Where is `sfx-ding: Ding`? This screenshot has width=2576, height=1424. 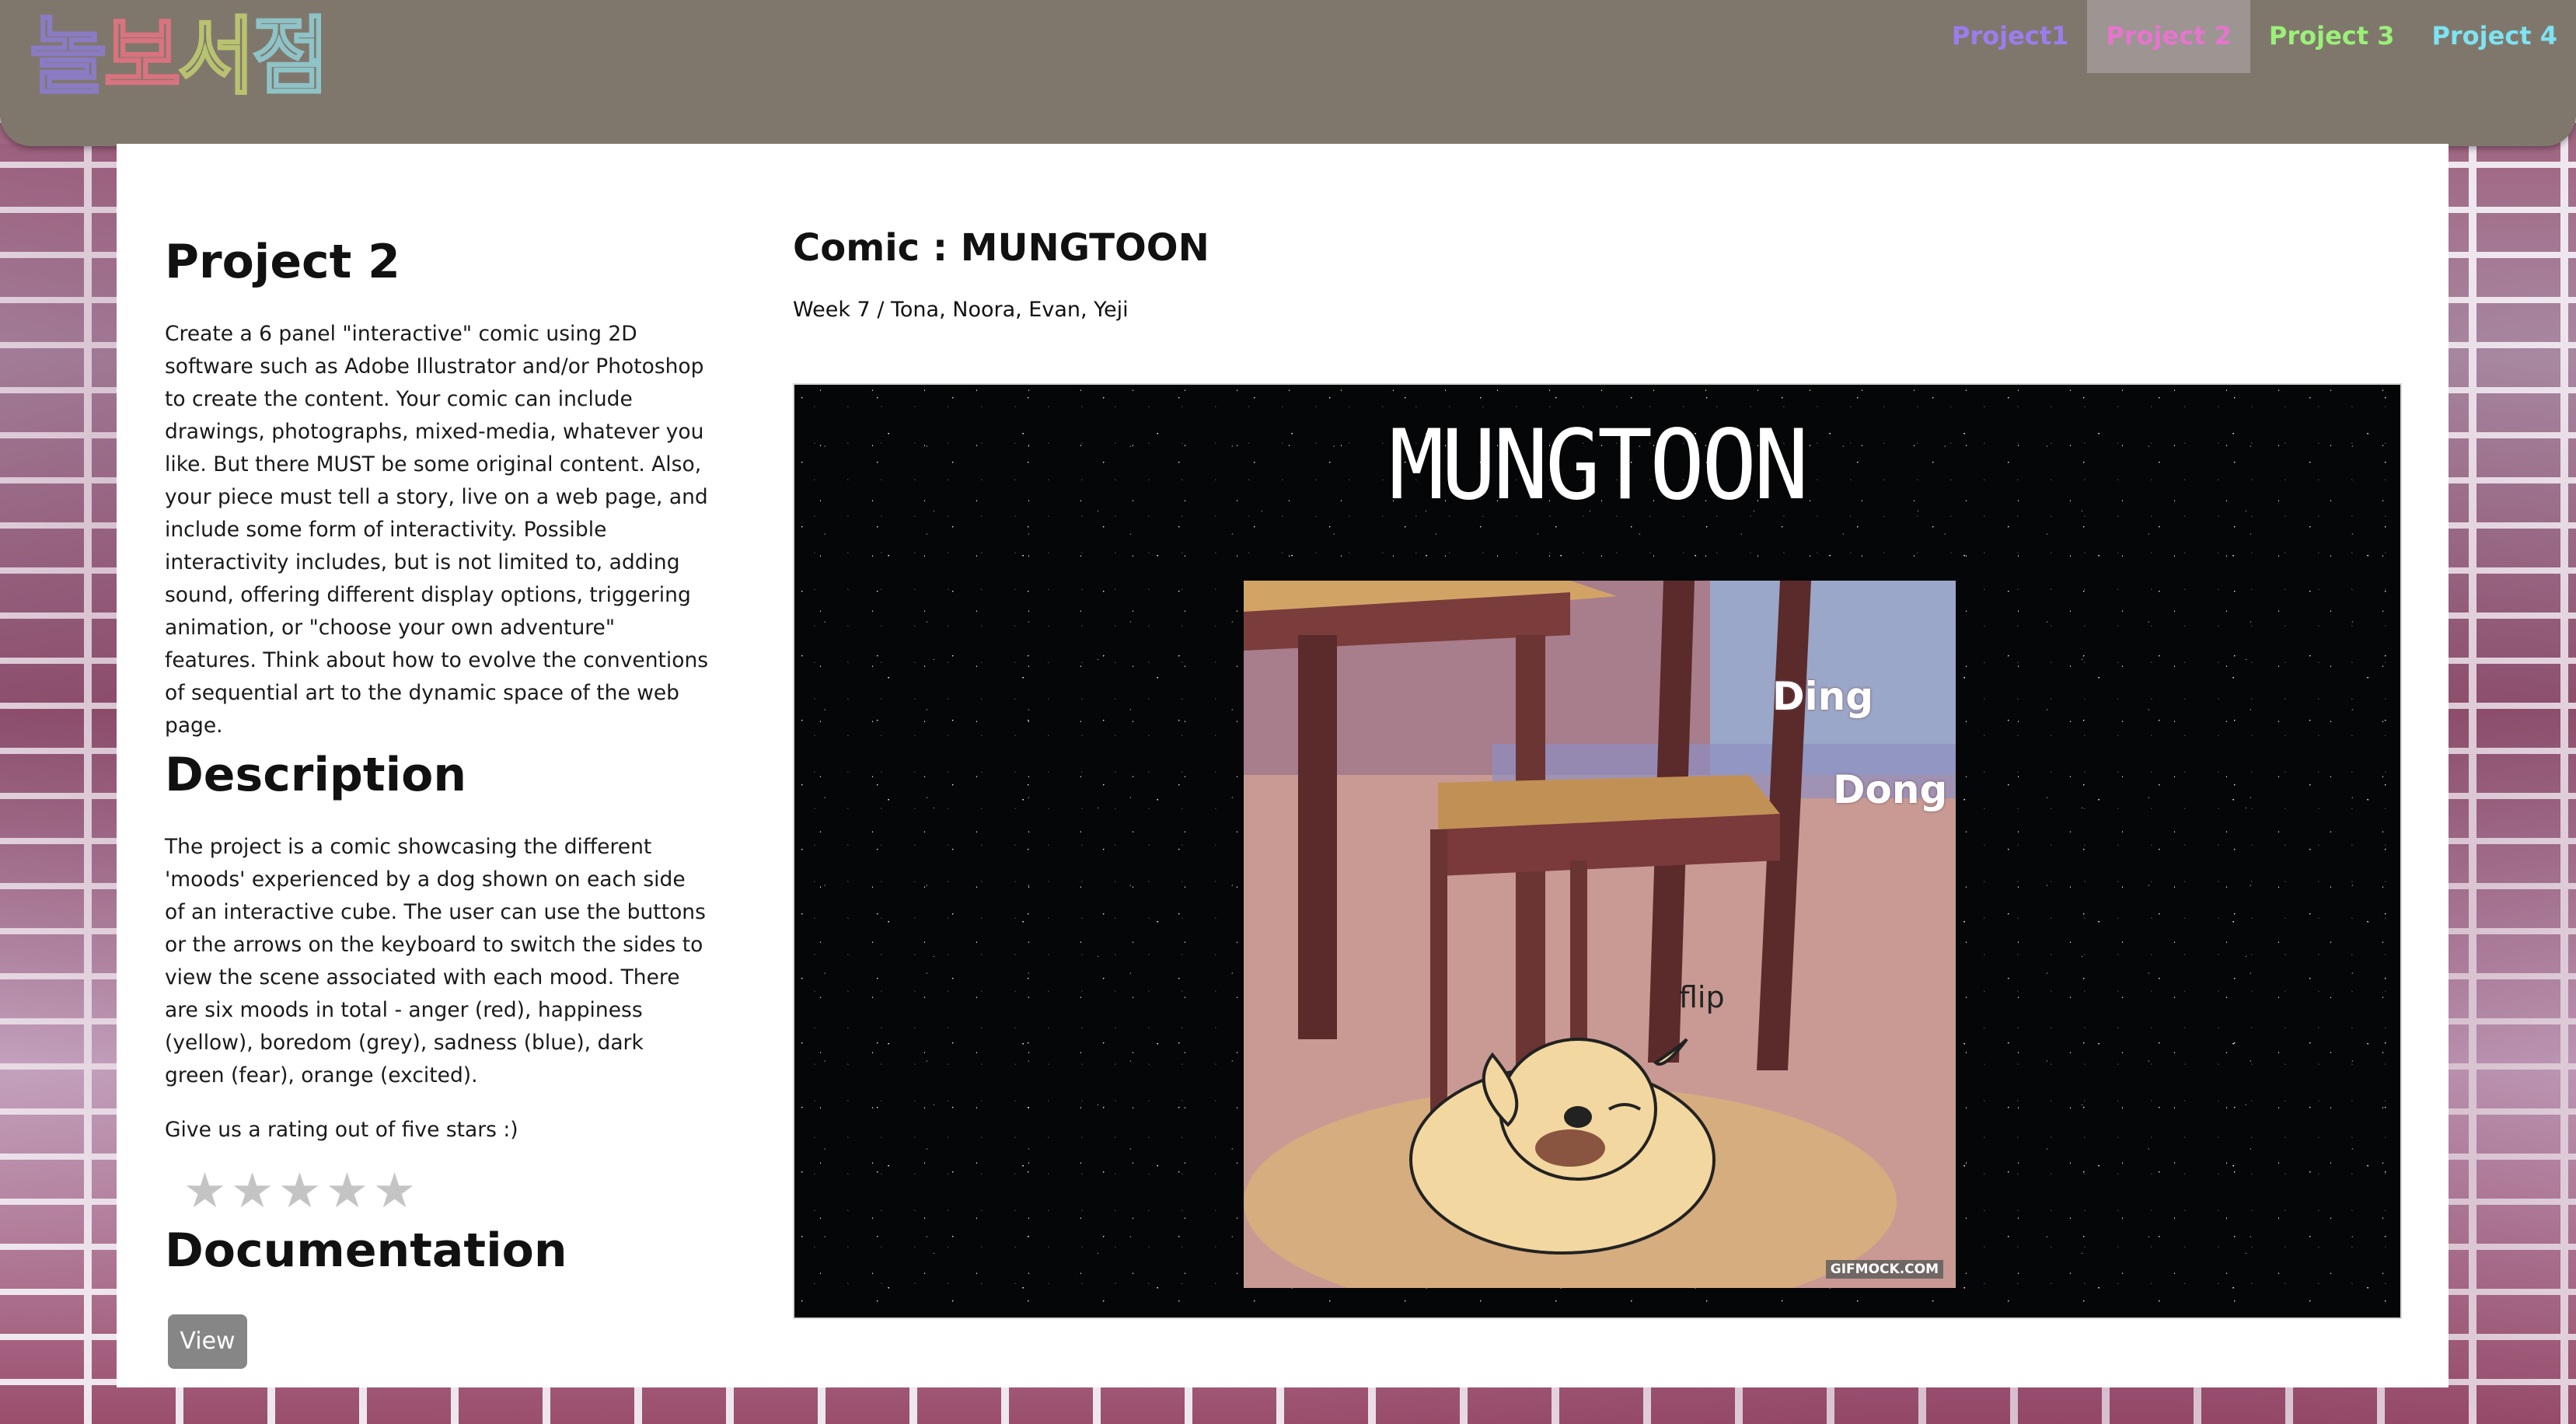 sfx-ding: Ding is located at coordinates (1823, 696).